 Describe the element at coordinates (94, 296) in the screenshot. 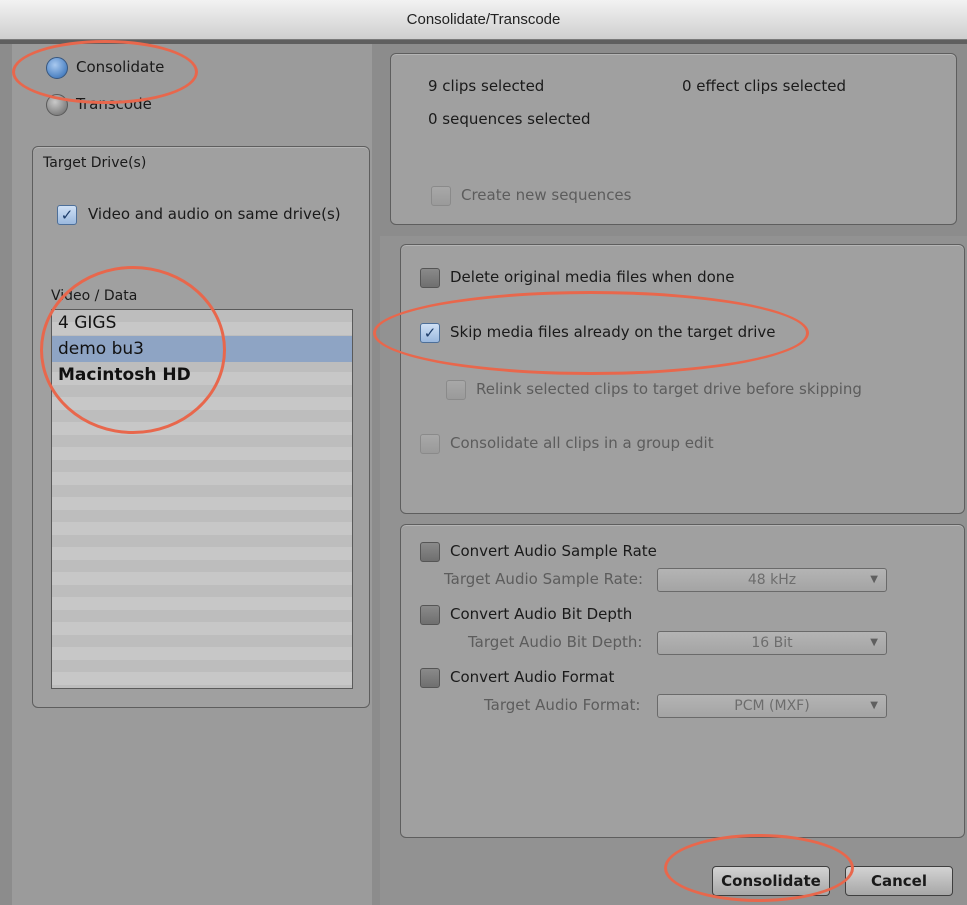

I see `video-data-label: Video / Data` at that location.